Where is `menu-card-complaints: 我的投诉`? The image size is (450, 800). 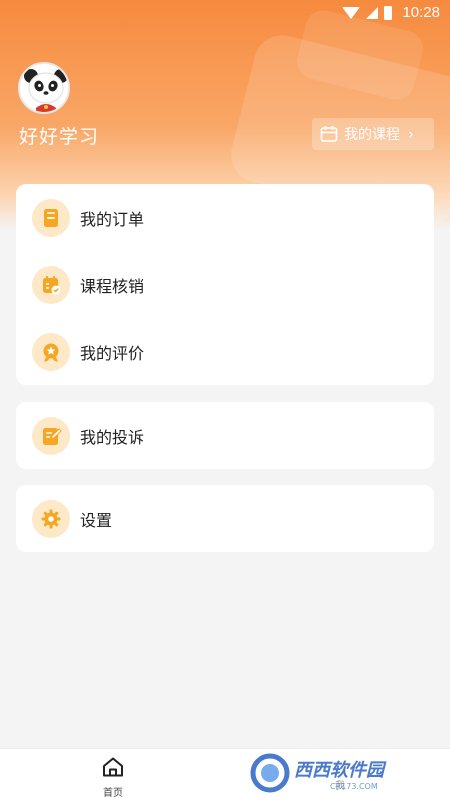
menu-card-complaints: 我的投诉 is located at coordinates (225, 435).